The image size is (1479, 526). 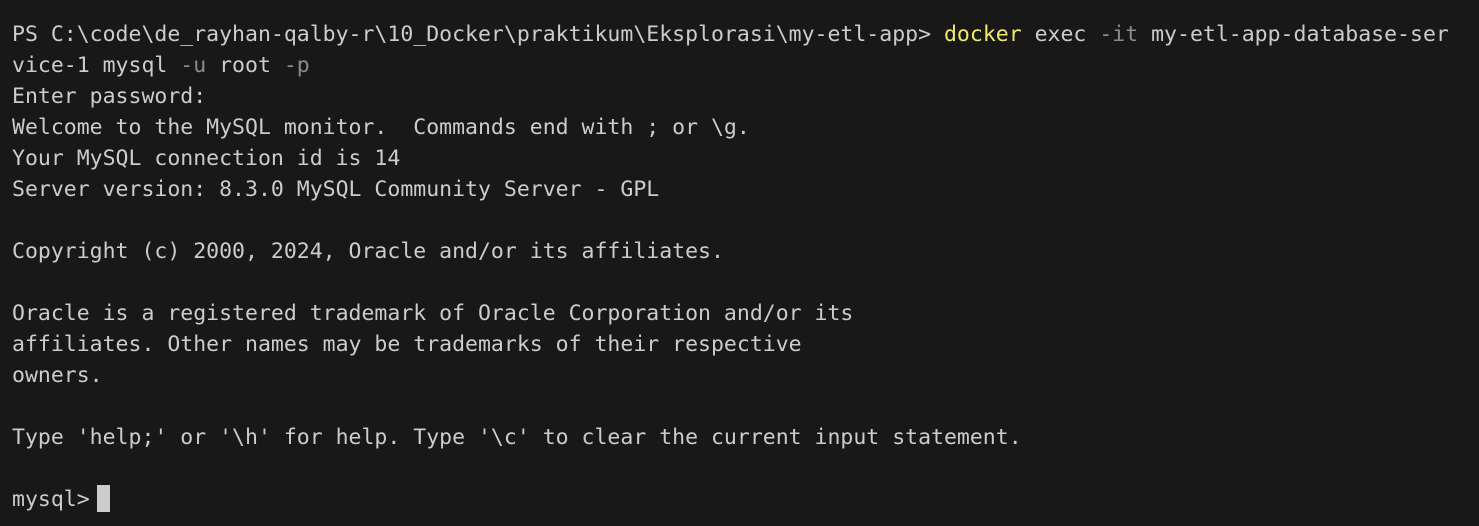 I want to click on flag-p: -p, so click(x=296, y=65).